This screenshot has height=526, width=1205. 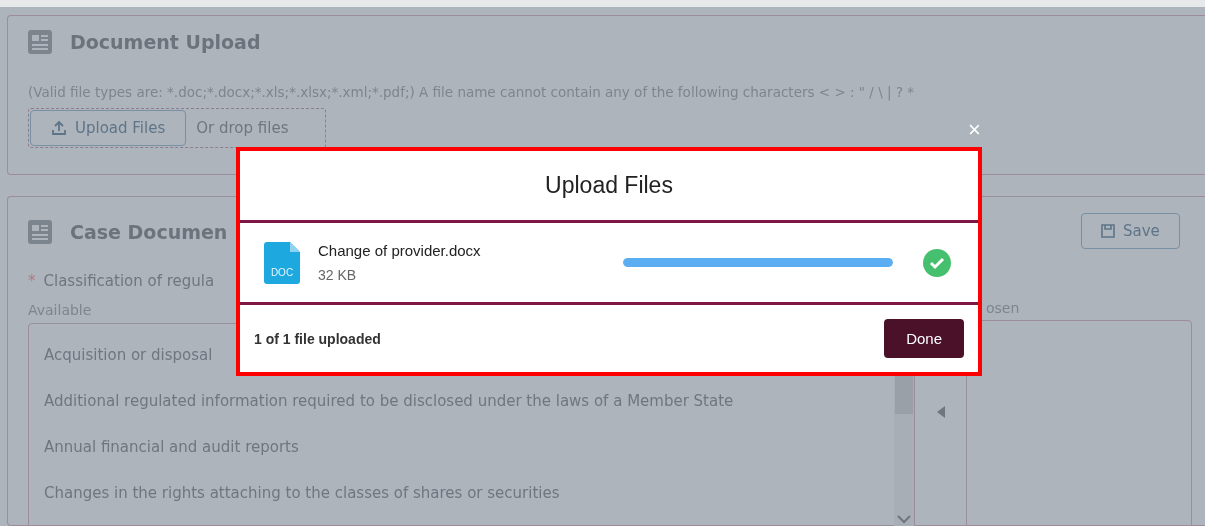 I want to click on upload-files-button: Upload Files, so click(x=108, y=128).